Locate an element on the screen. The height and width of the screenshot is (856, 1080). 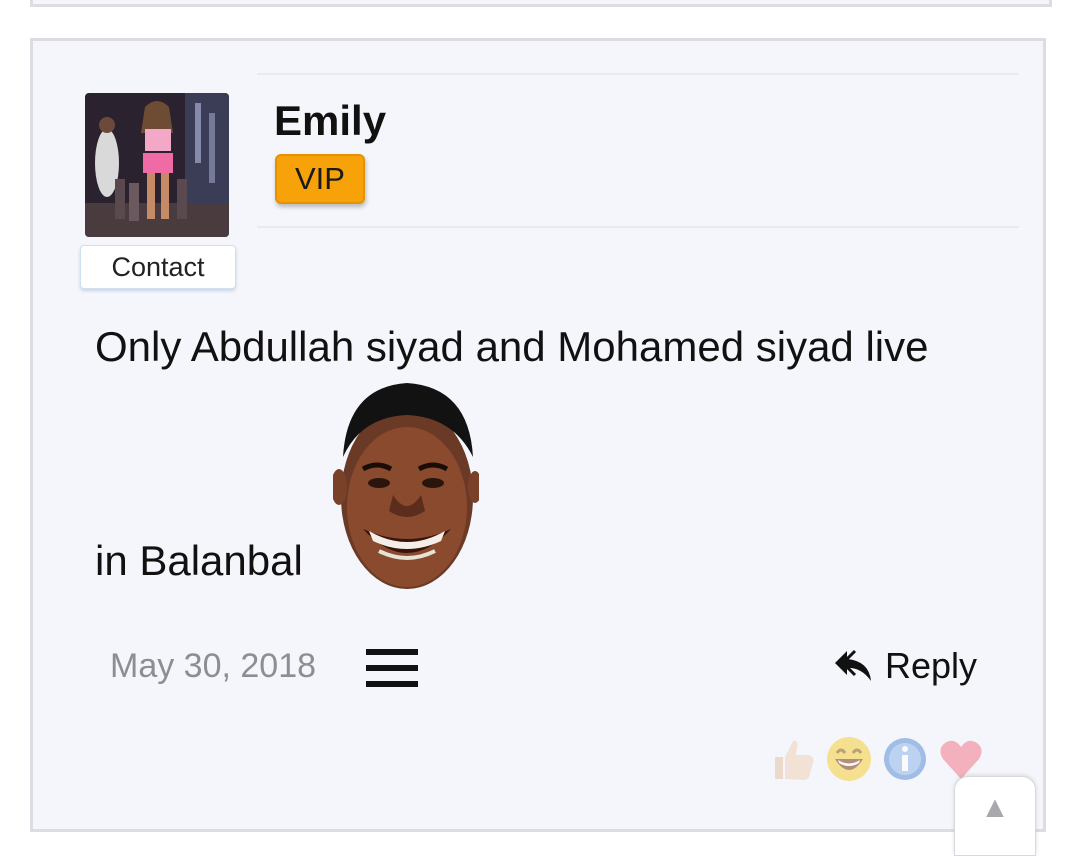
reply-button: Reply is located at coordinates (905, 666).